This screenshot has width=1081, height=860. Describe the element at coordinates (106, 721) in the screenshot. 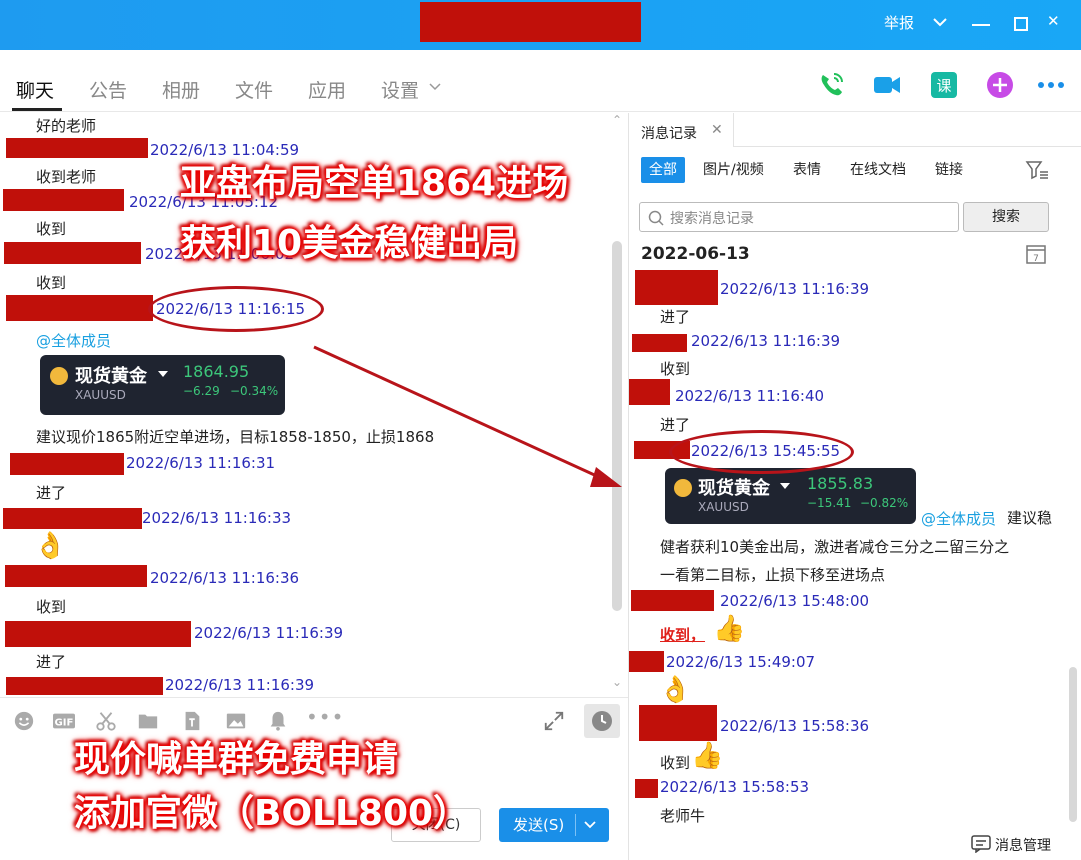

I see `scissors-icon` at that location.